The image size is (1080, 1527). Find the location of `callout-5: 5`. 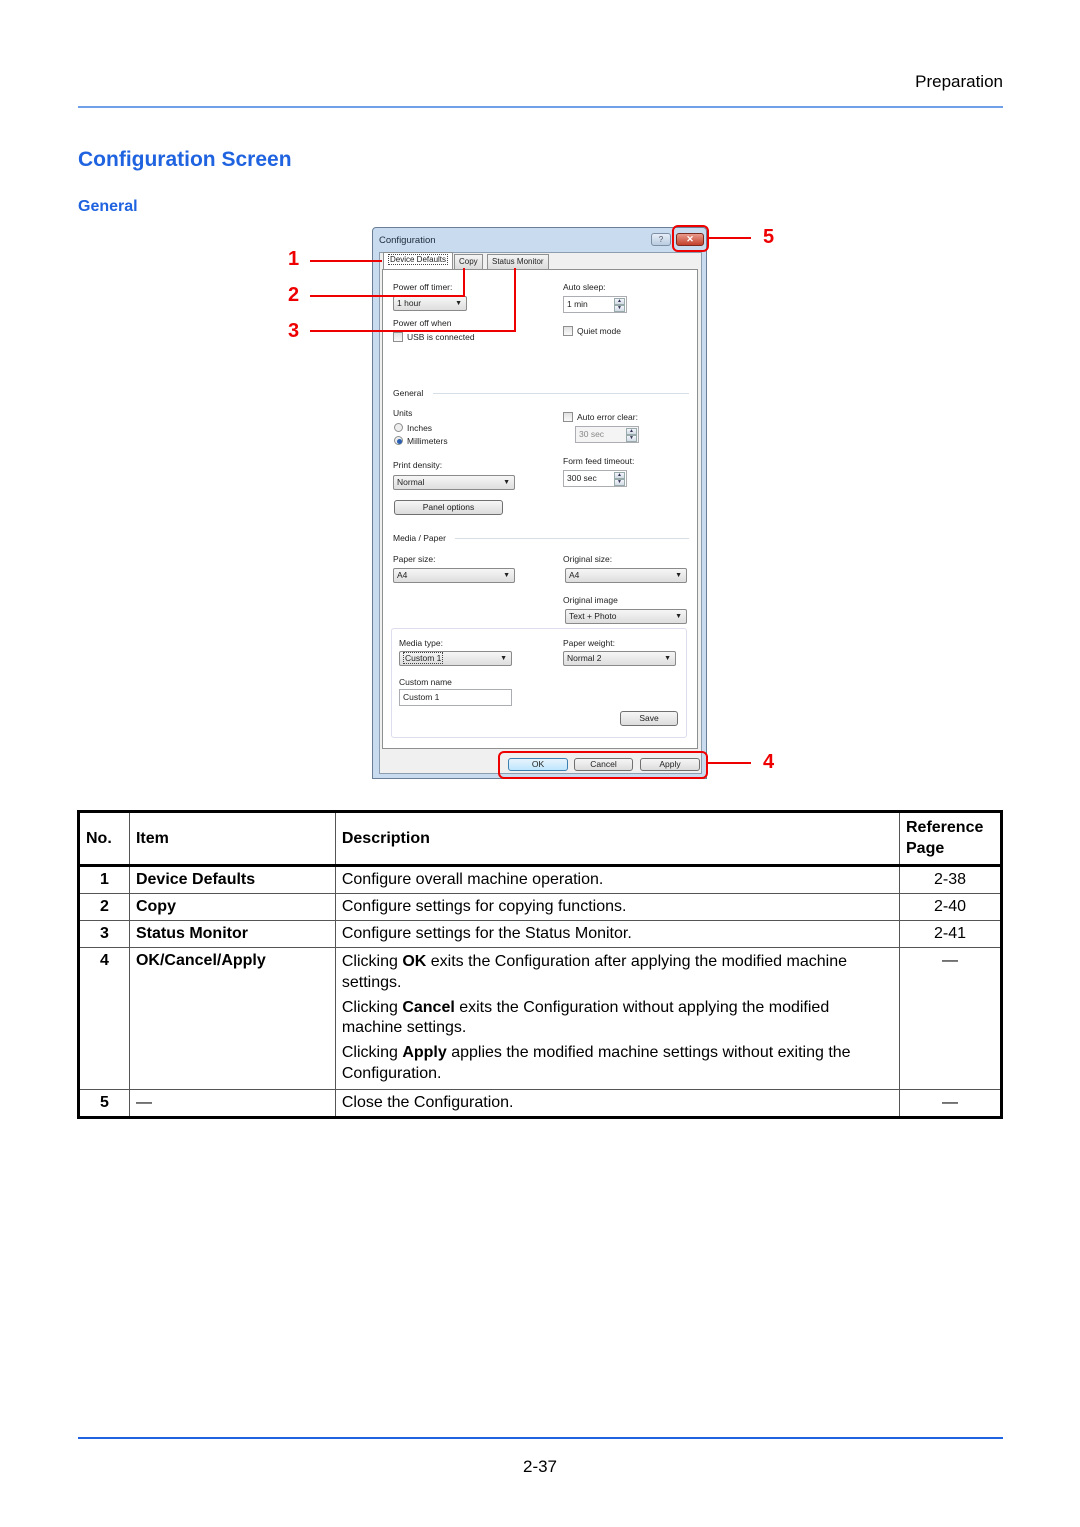

callout-5: 5 is located at coordinates (769, 237).